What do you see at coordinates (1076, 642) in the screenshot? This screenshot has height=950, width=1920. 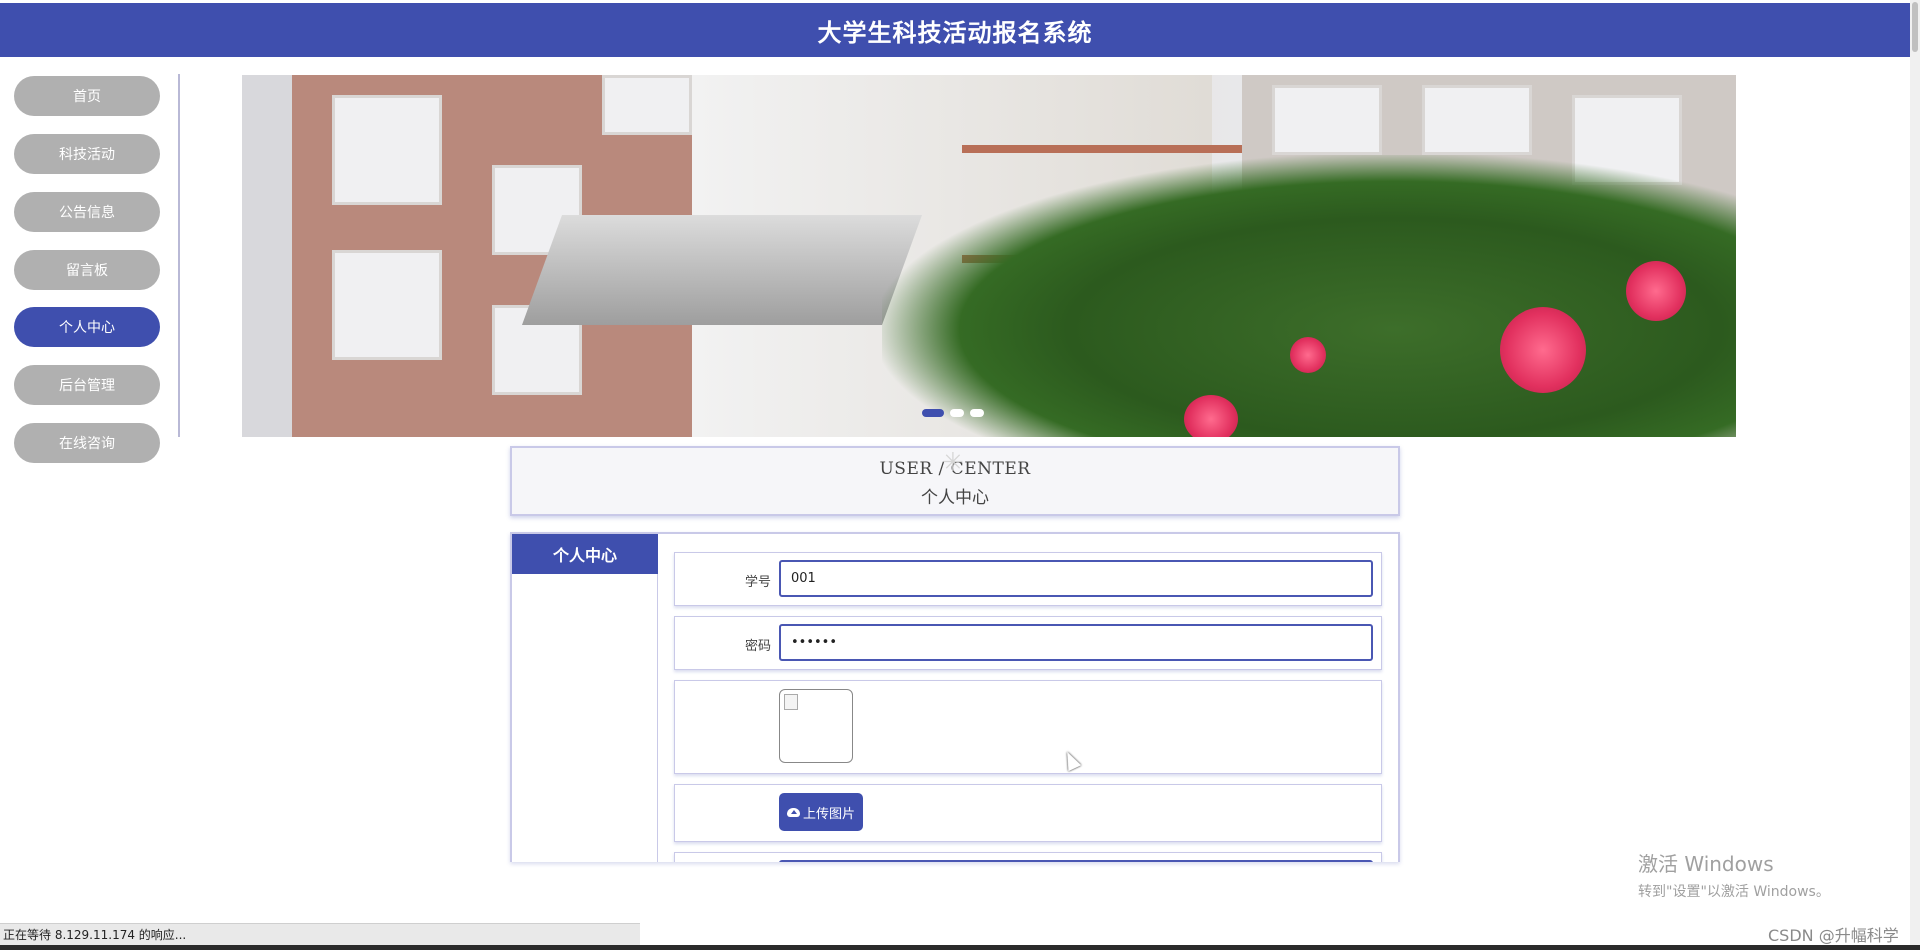 I see `password-input: ••••••` at bounding box center [1076, 642].